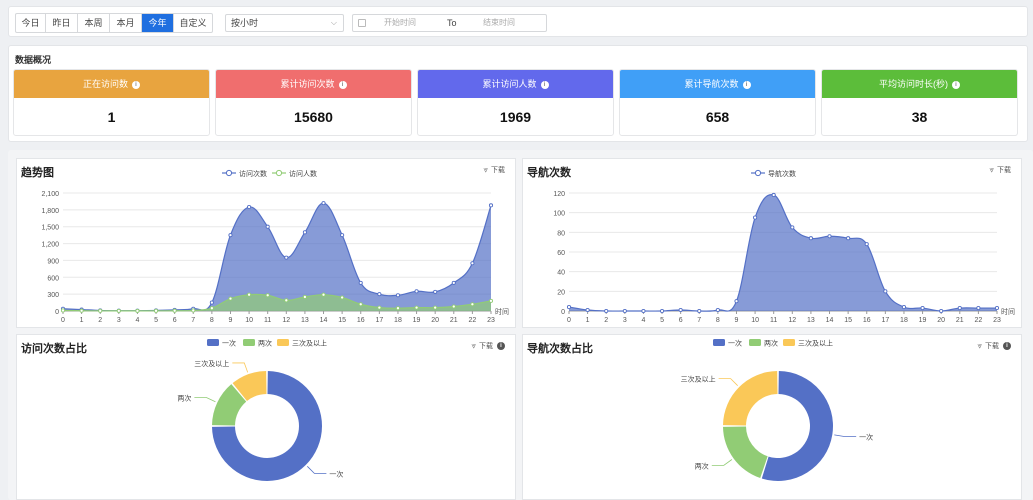 Image resolution: width=1033 pixels, height=500 pixels. What do you see at coordinates (193, 23) in the screenshot?
I see `date-tab: 自定义` at bounding box center [193, 23].